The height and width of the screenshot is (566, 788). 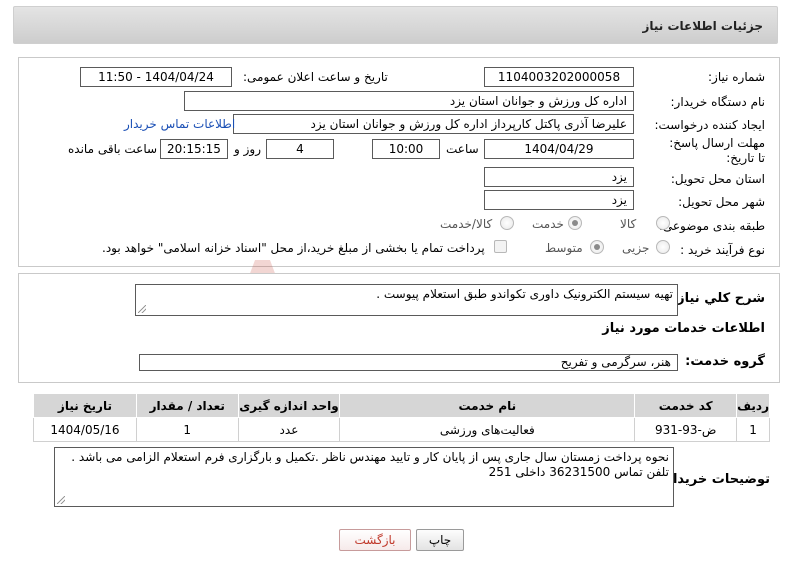 I want to click on buyer-org-field: اداره کل ورزش و جوانان استان یزد, so click(x=409, y=101).